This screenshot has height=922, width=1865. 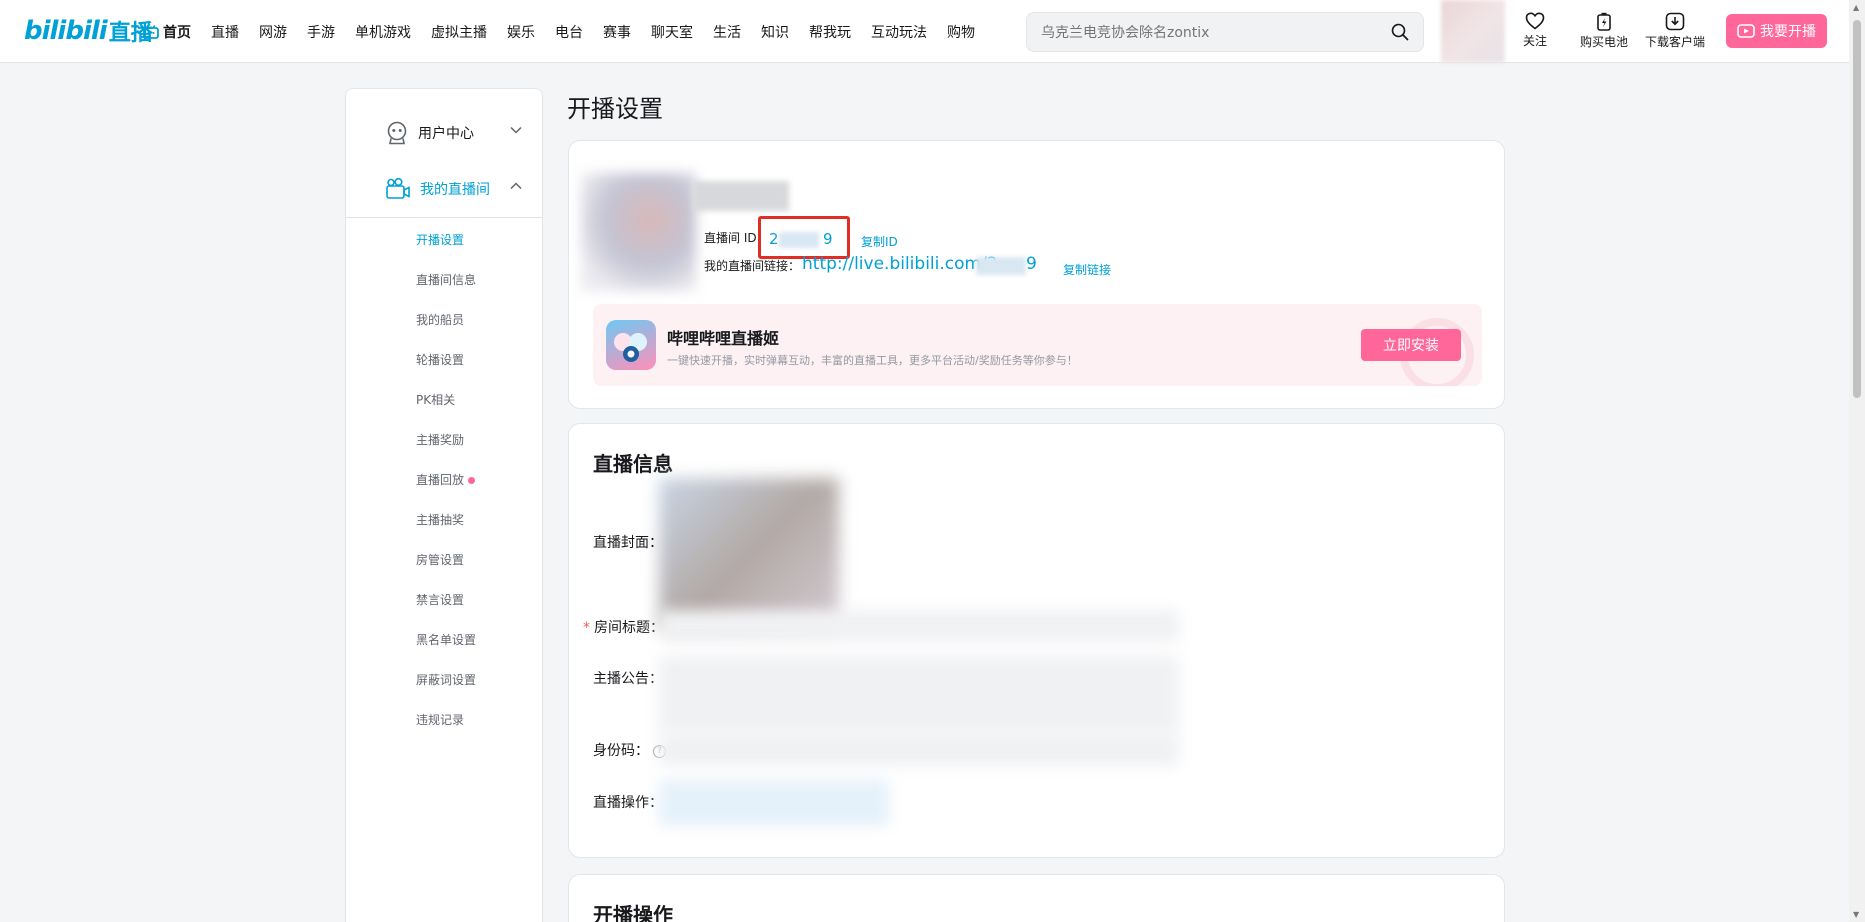 What do you see at coordinates (727, 32) in the screenshot?
I see `nav-life: 生活` at bounding box center [727, 32].